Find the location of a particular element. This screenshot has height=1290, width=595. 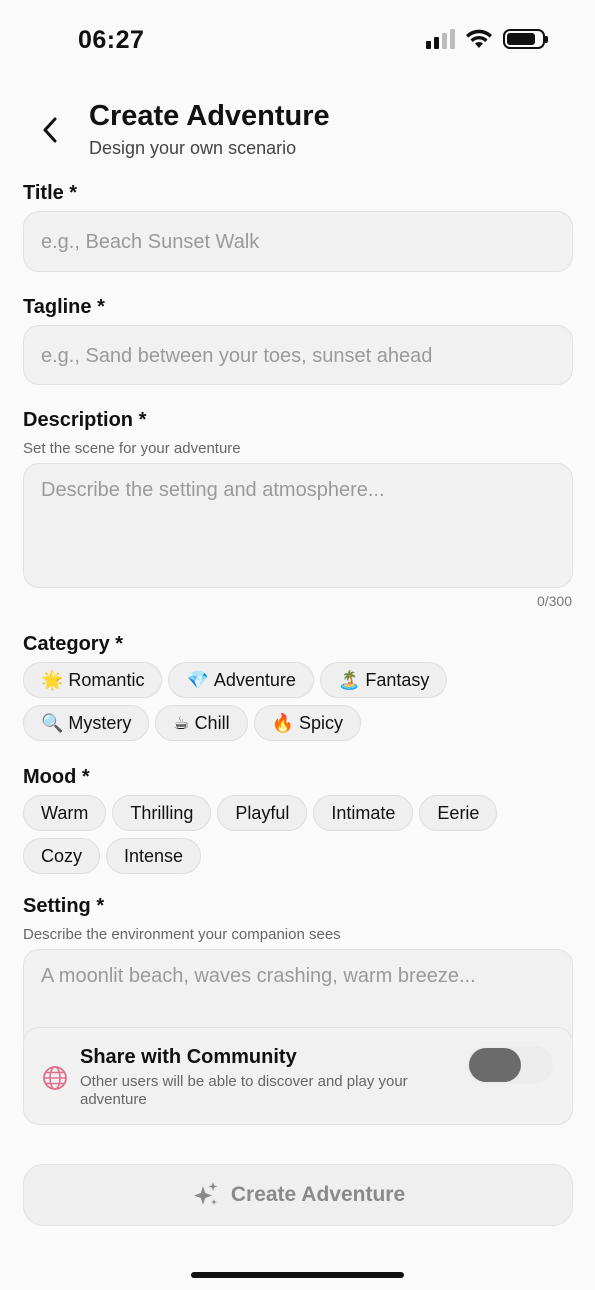

share-title: Share with Community is located at coordinates (188, 1057).